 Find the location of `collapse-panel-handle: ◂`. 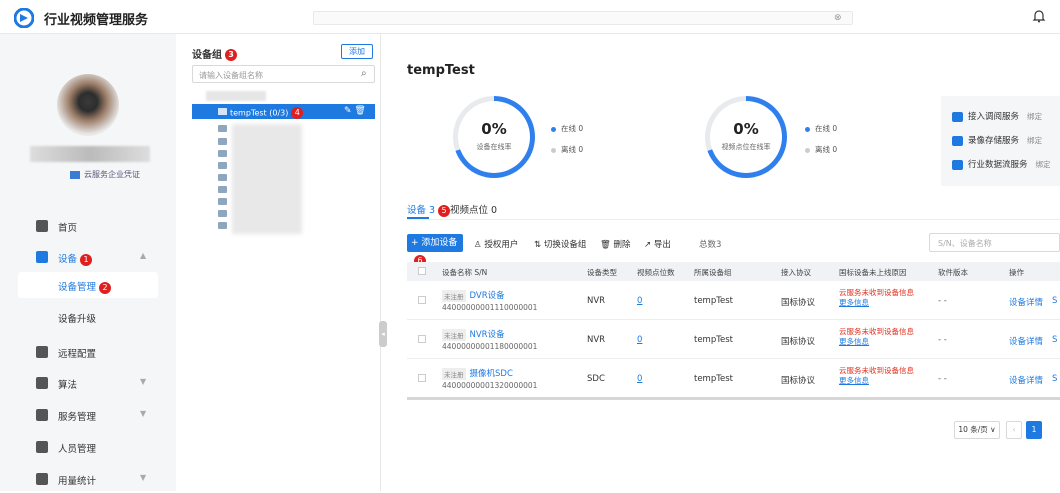

collapse-panel-handle: ◂ is located at coordinates (383, 334).